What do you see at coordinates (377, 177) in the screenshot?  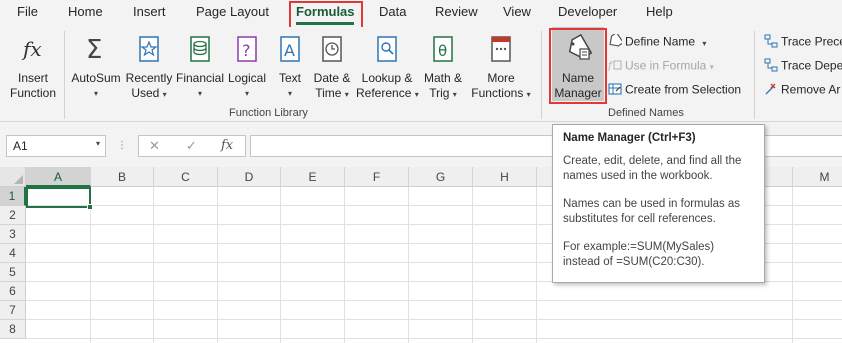 I see `column-header-f: F` at bounding box center [377, 177].